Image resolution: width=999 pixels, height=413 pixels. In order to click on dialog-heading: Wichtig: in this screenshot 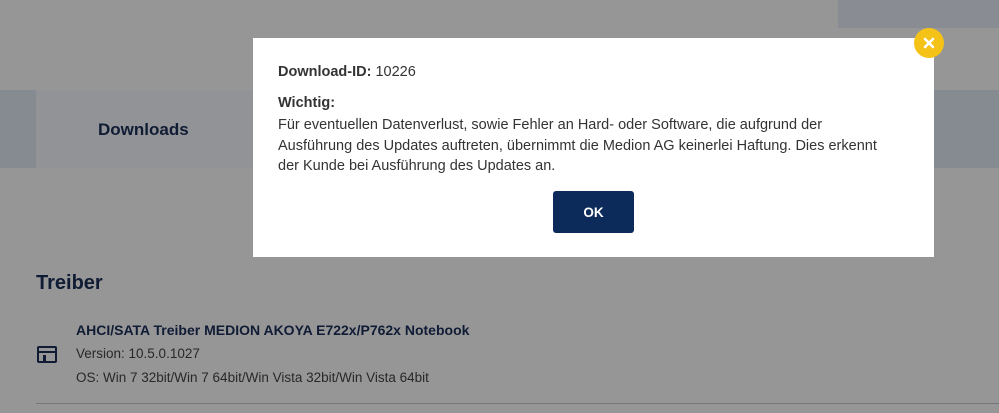, I will do `click(307, 103)`.